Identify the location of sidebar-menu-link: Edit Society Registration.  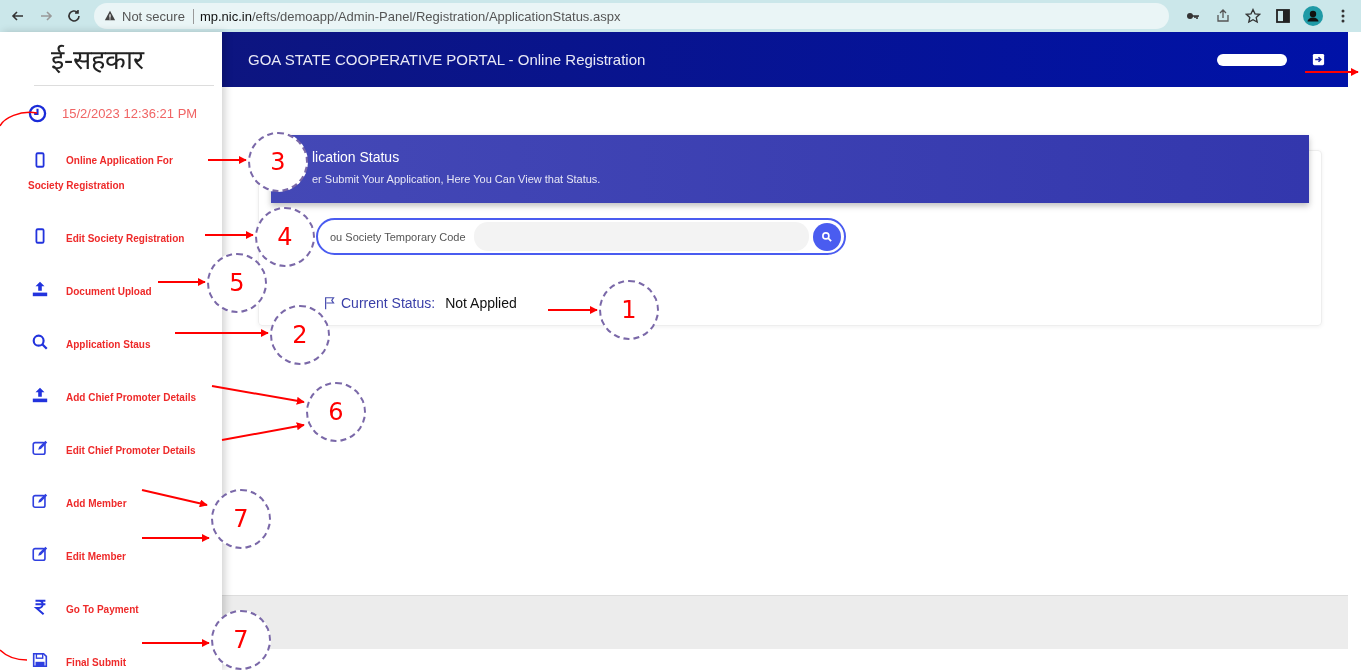
(106, 238).